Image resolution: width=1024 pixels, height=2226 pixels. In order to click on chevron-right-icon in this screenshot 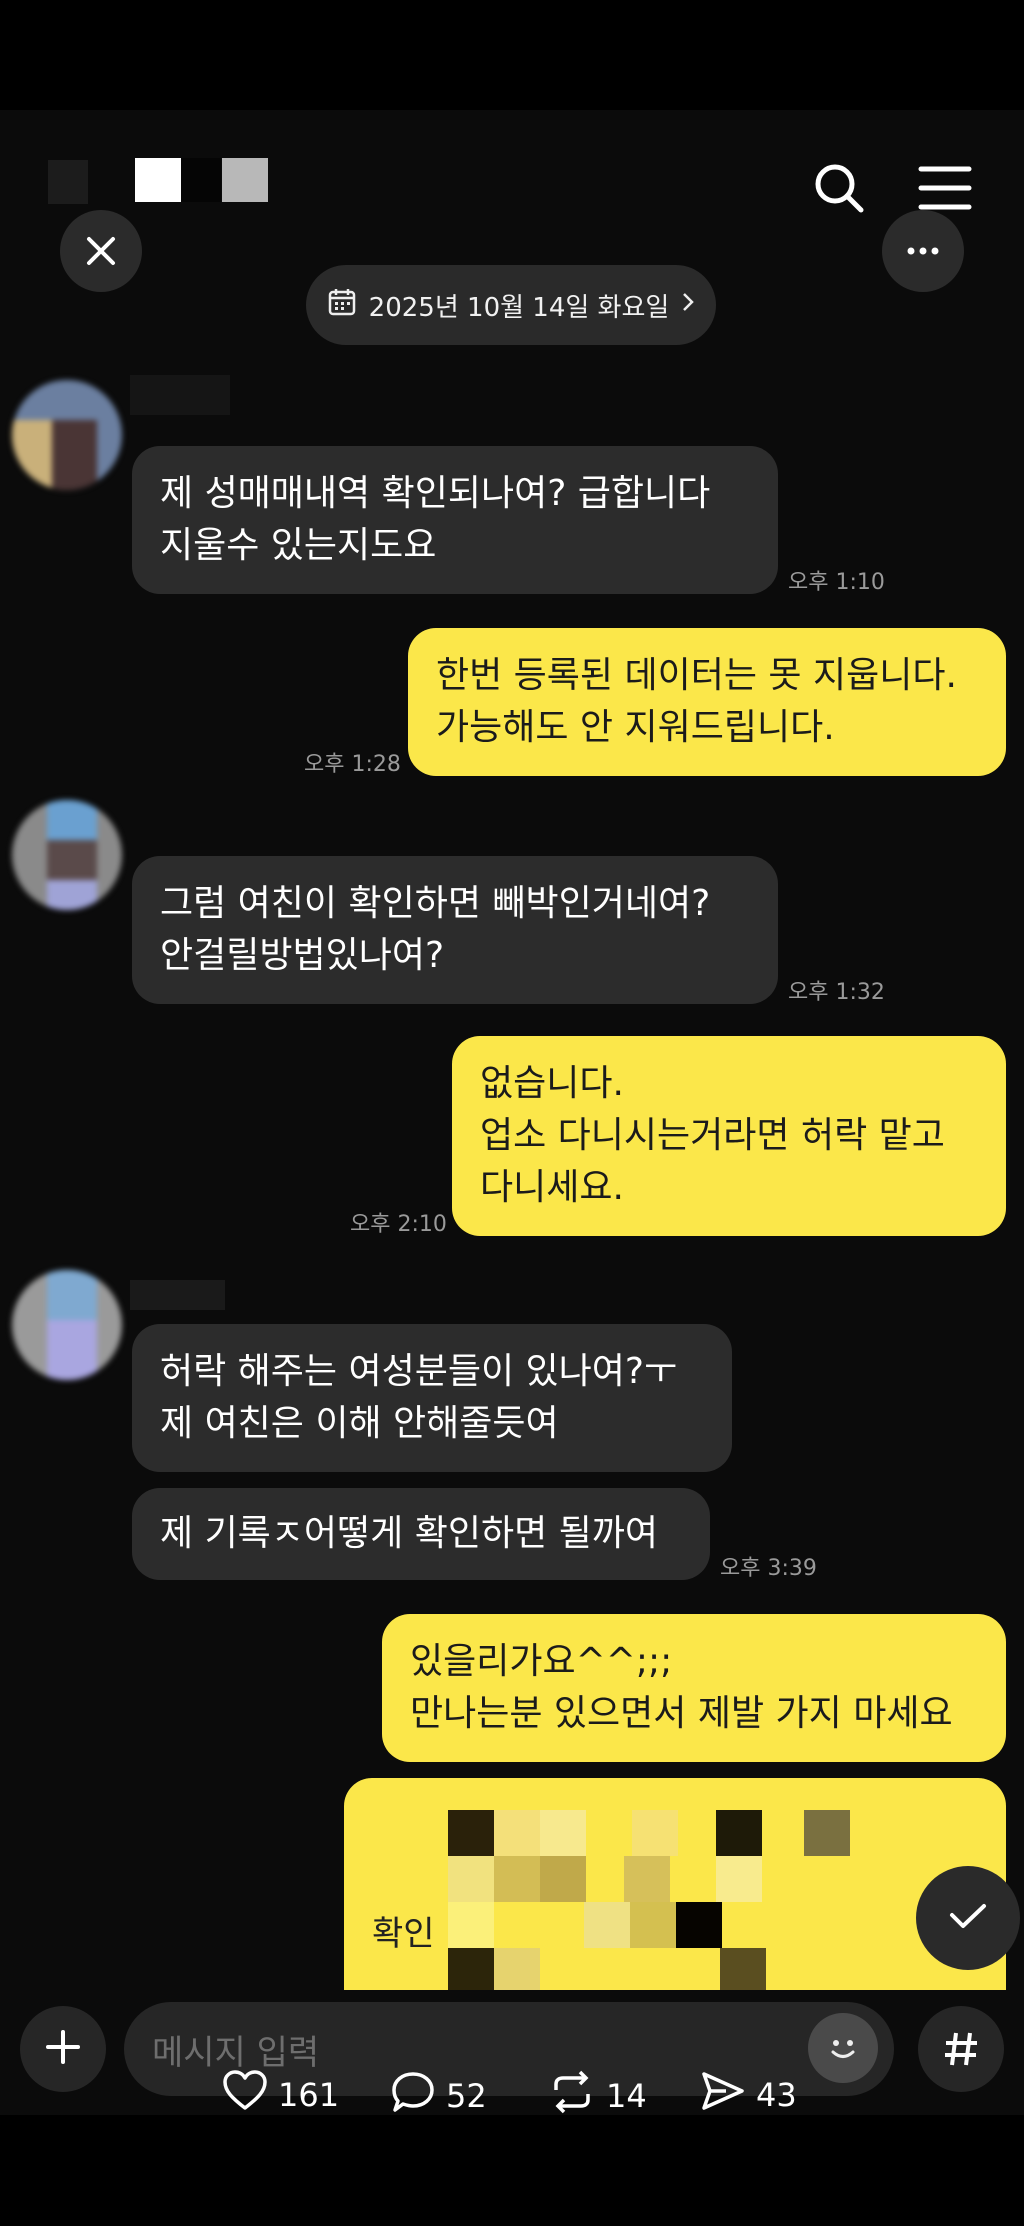, I will do `click(688, 305)`.